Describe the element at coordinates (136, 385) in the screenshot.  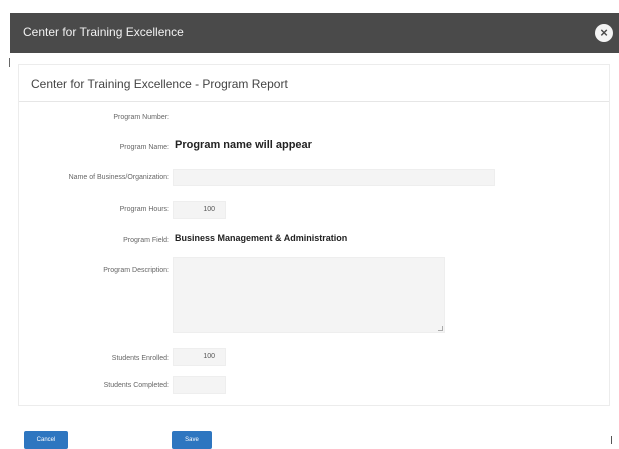
I see `students-completed-label: Students Completed:` at that location.